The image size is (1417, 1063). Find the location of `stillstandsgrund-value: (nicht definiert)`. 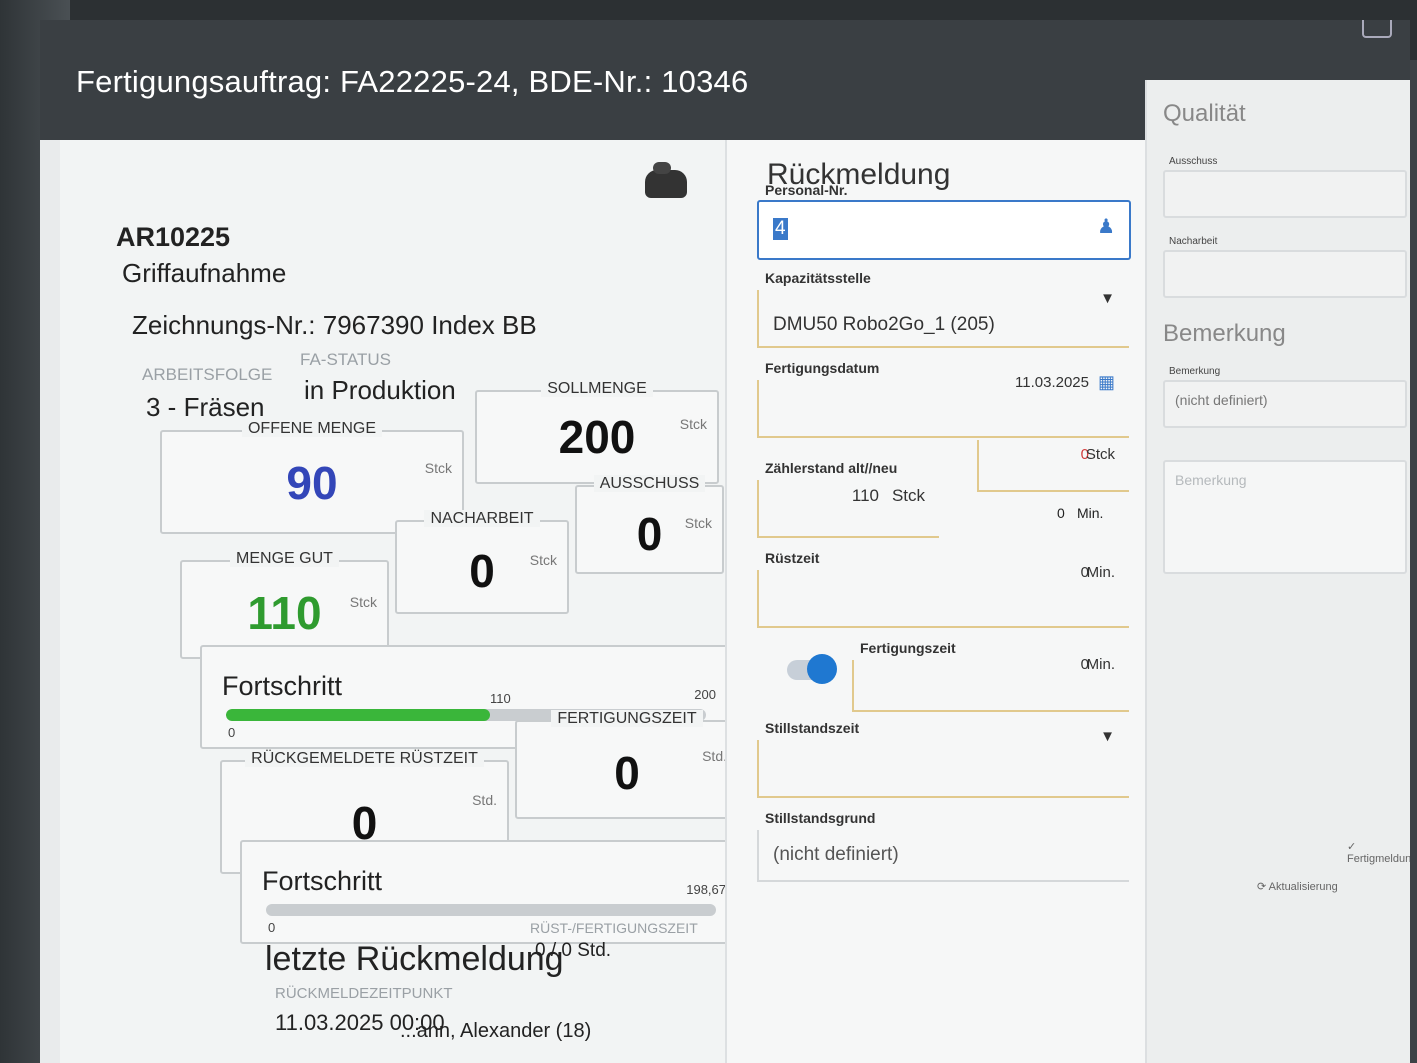

stillstandsgrund-value: (nicht definiert) is located at coordinates (836, 854).